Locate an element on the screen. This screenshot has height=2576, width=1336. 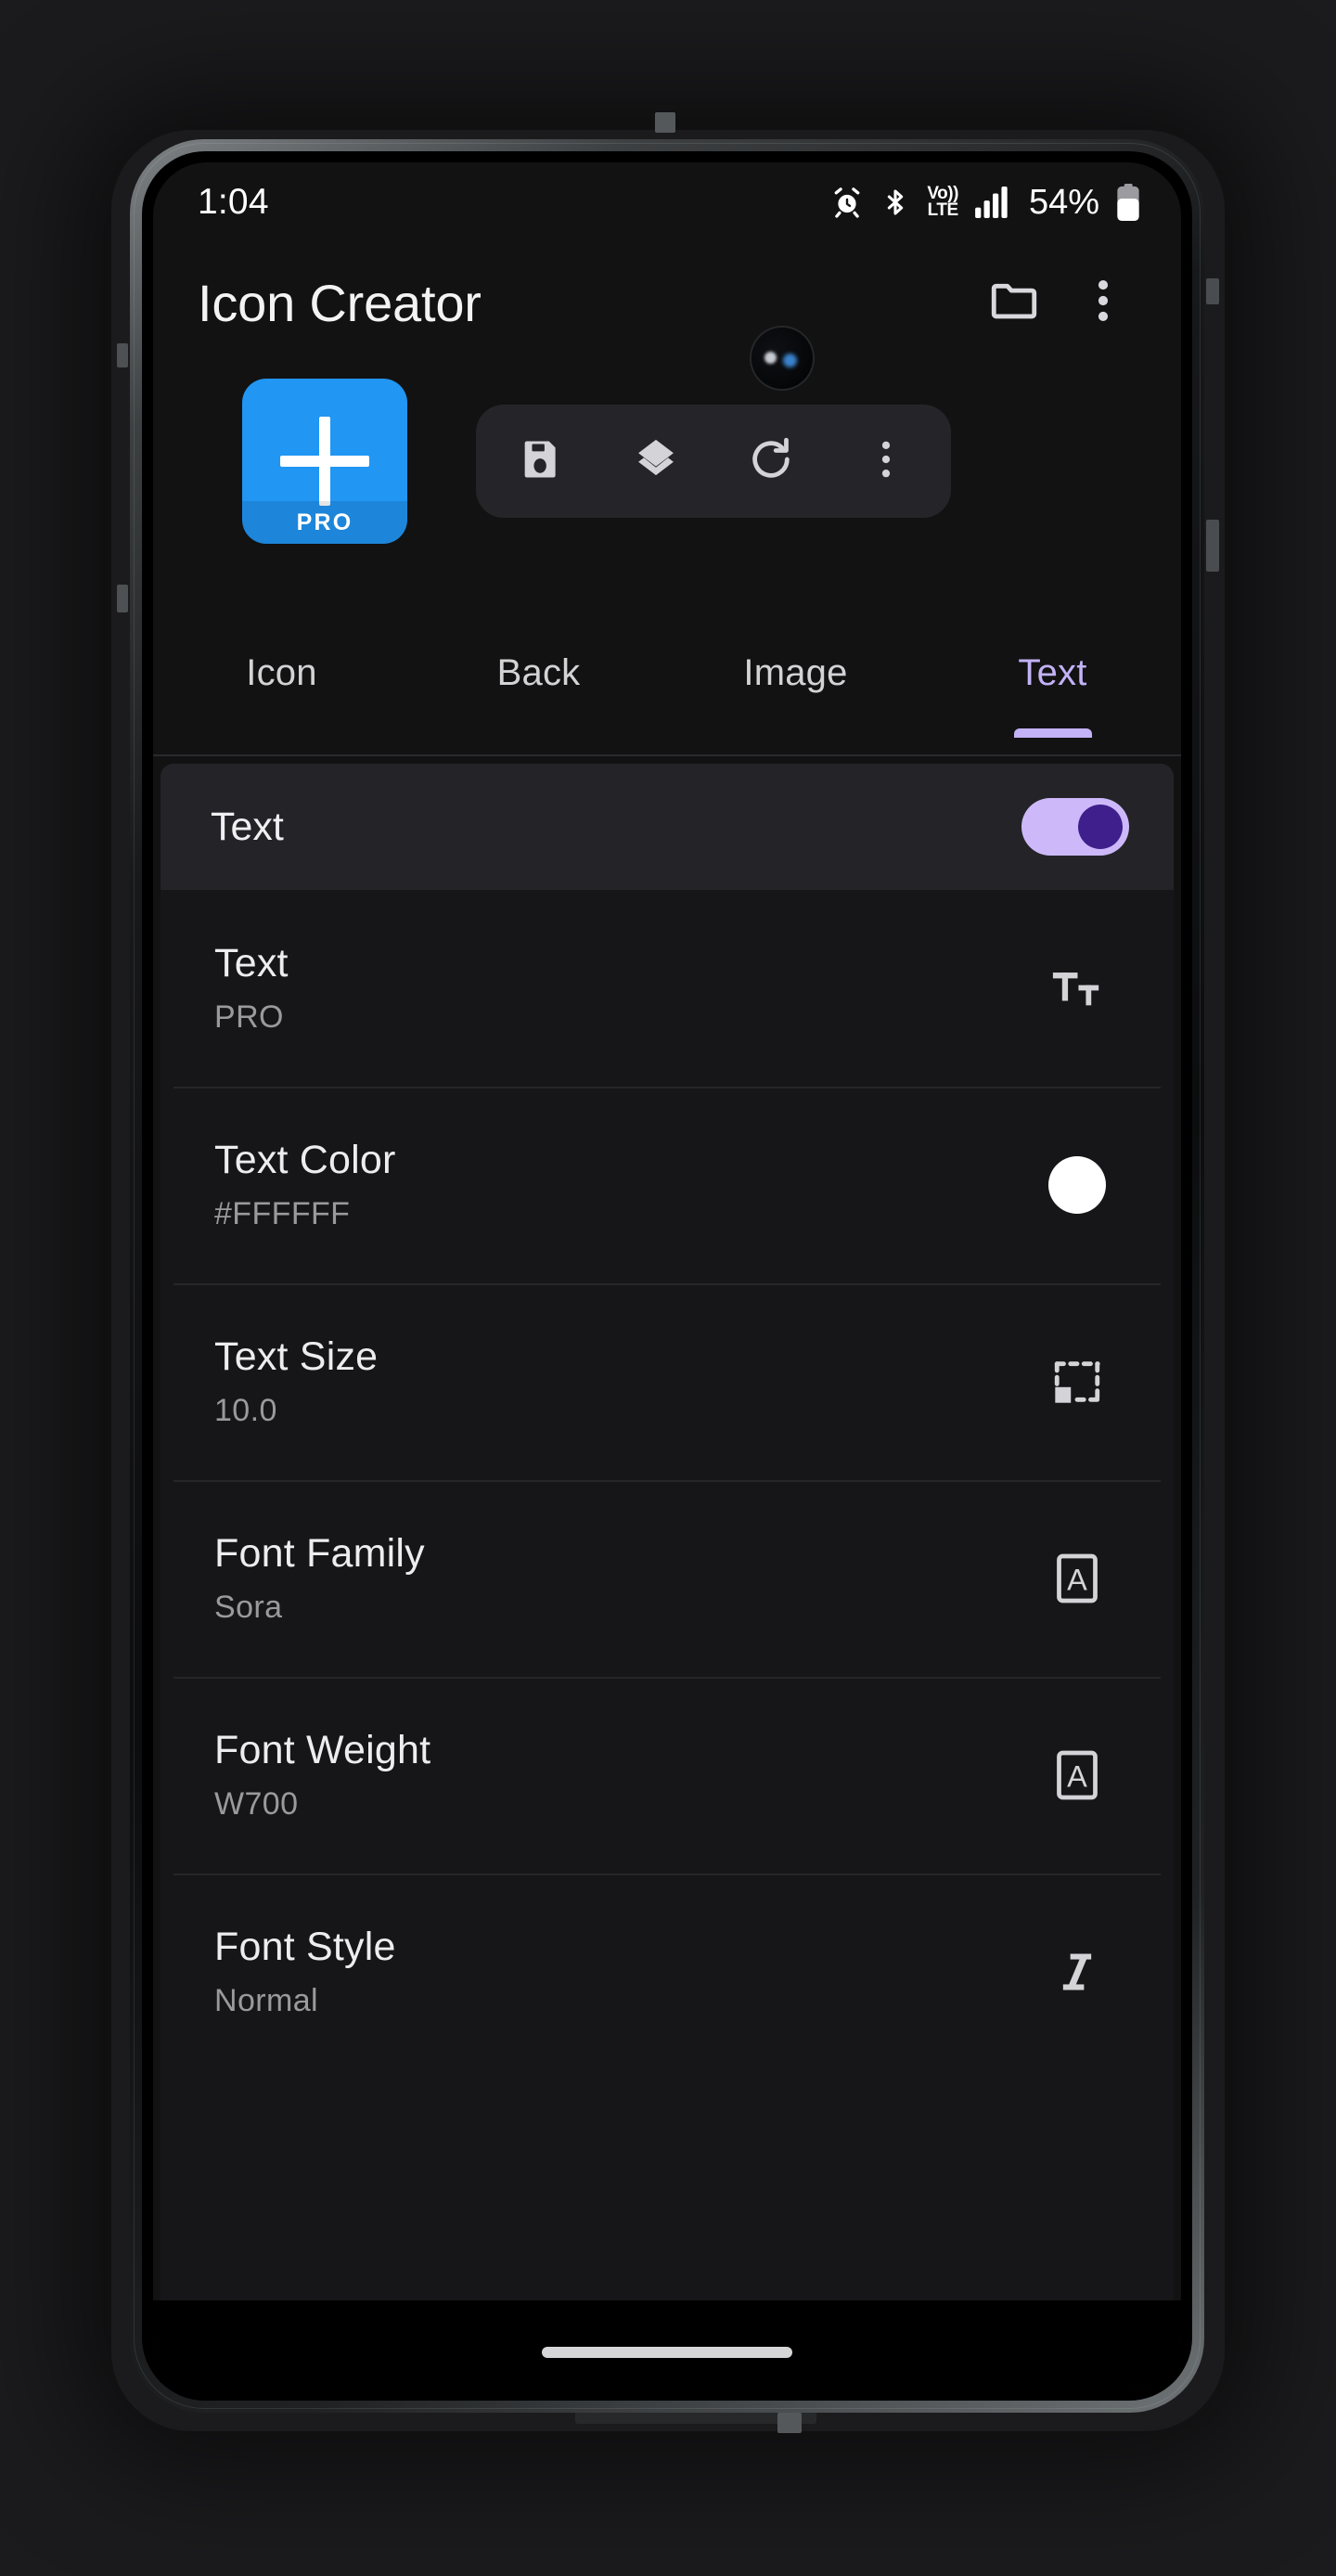
color-swatch is located at coordinates (1077, 1185).